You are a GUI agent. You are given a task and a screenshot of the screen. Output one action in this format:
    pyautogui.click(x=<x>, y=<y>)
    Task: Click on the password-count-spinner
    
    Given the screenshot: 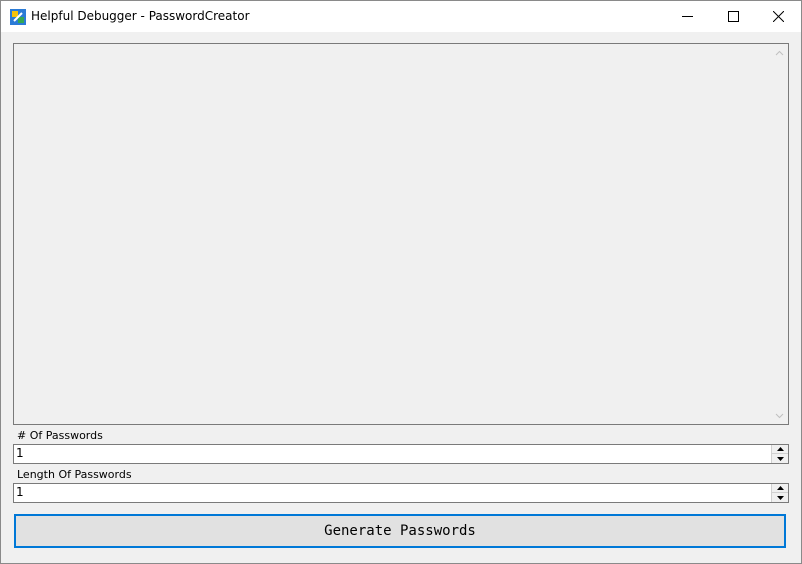 What is the action you would take?
    pyautogui.click(x=779, y=454)
    